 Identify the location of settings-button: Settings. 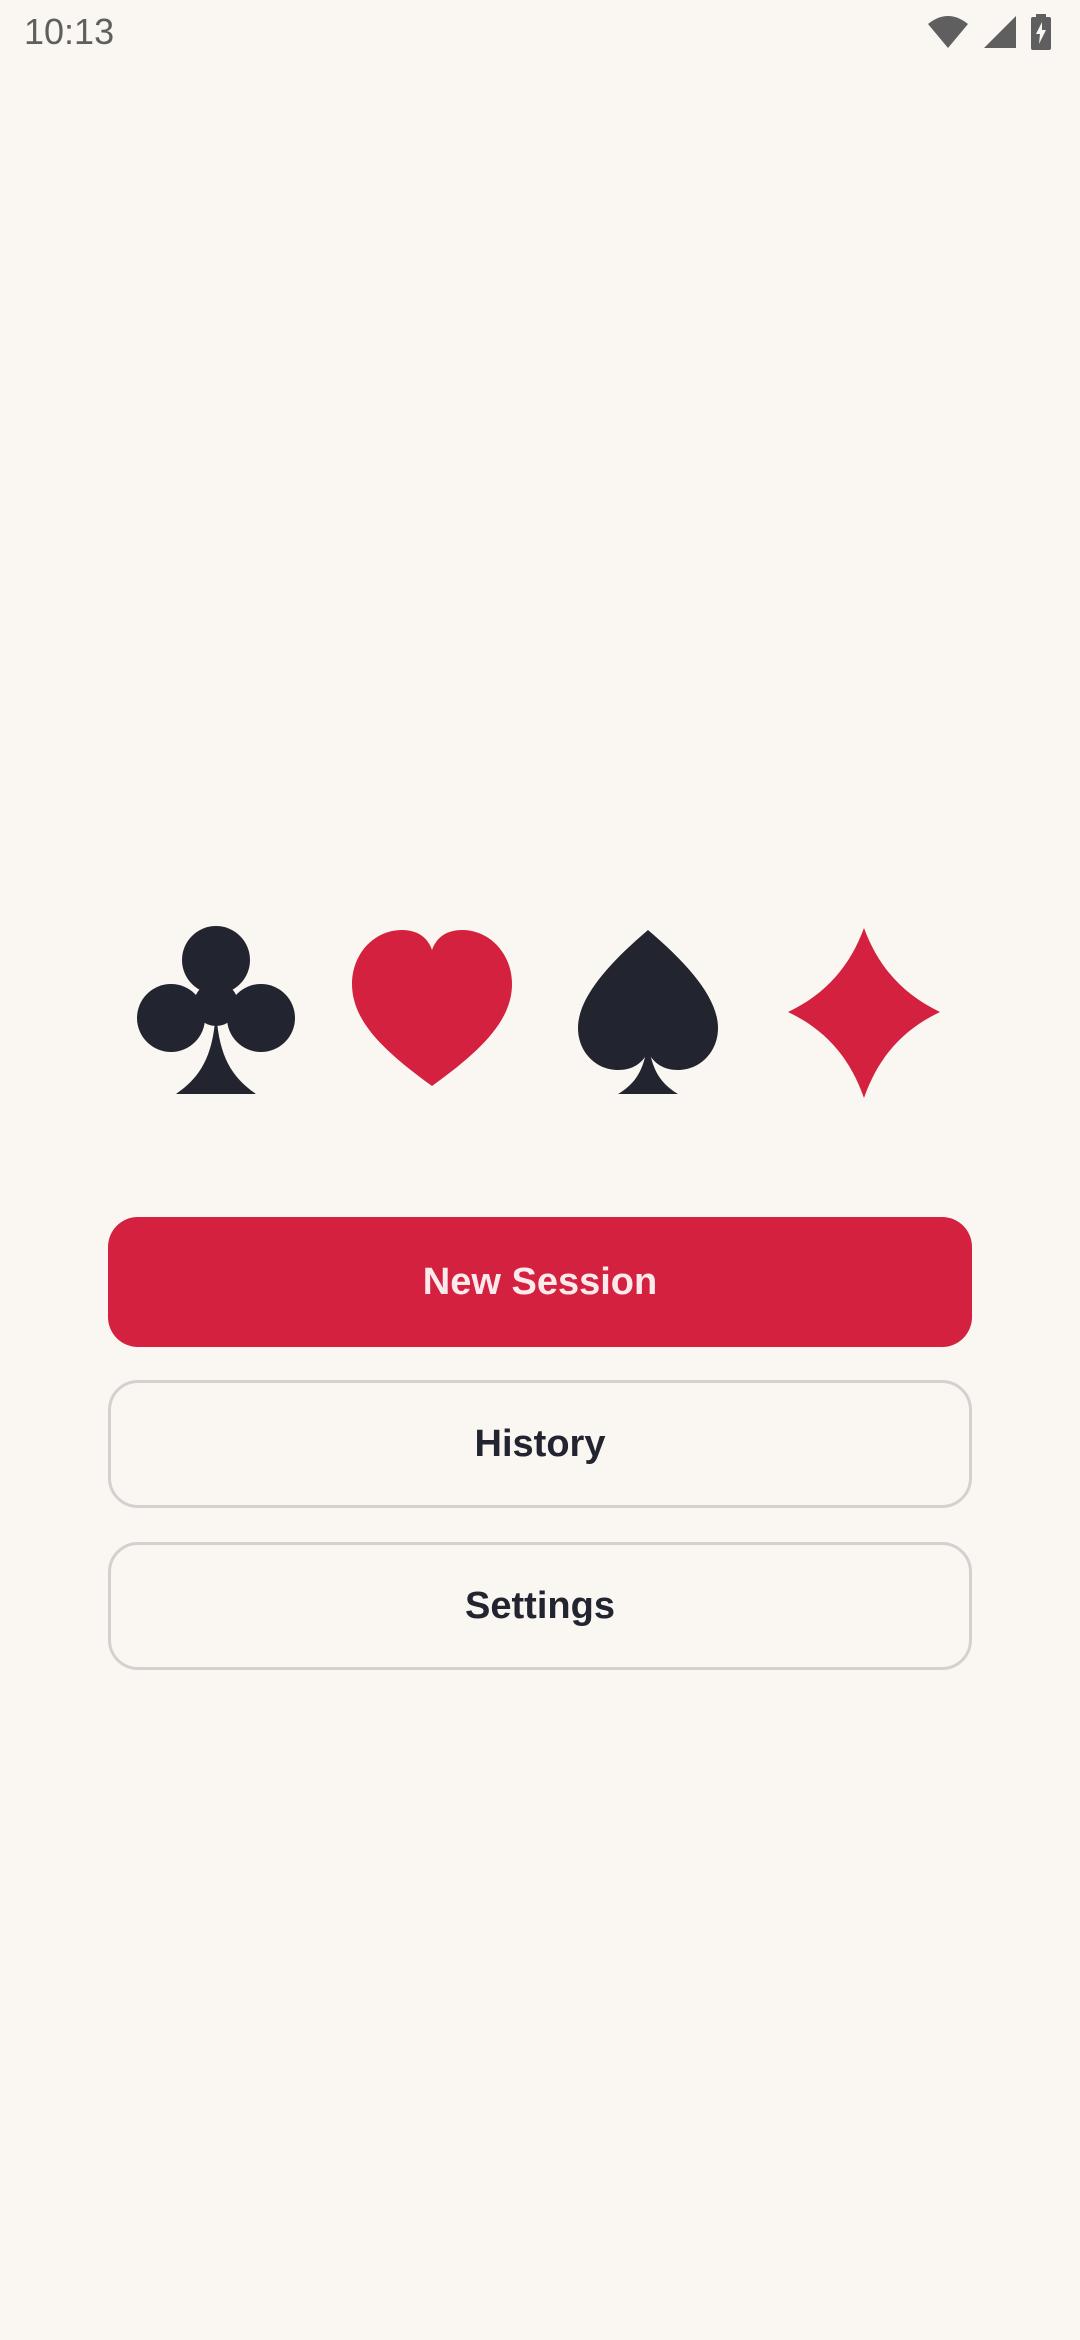
(540, 1606).